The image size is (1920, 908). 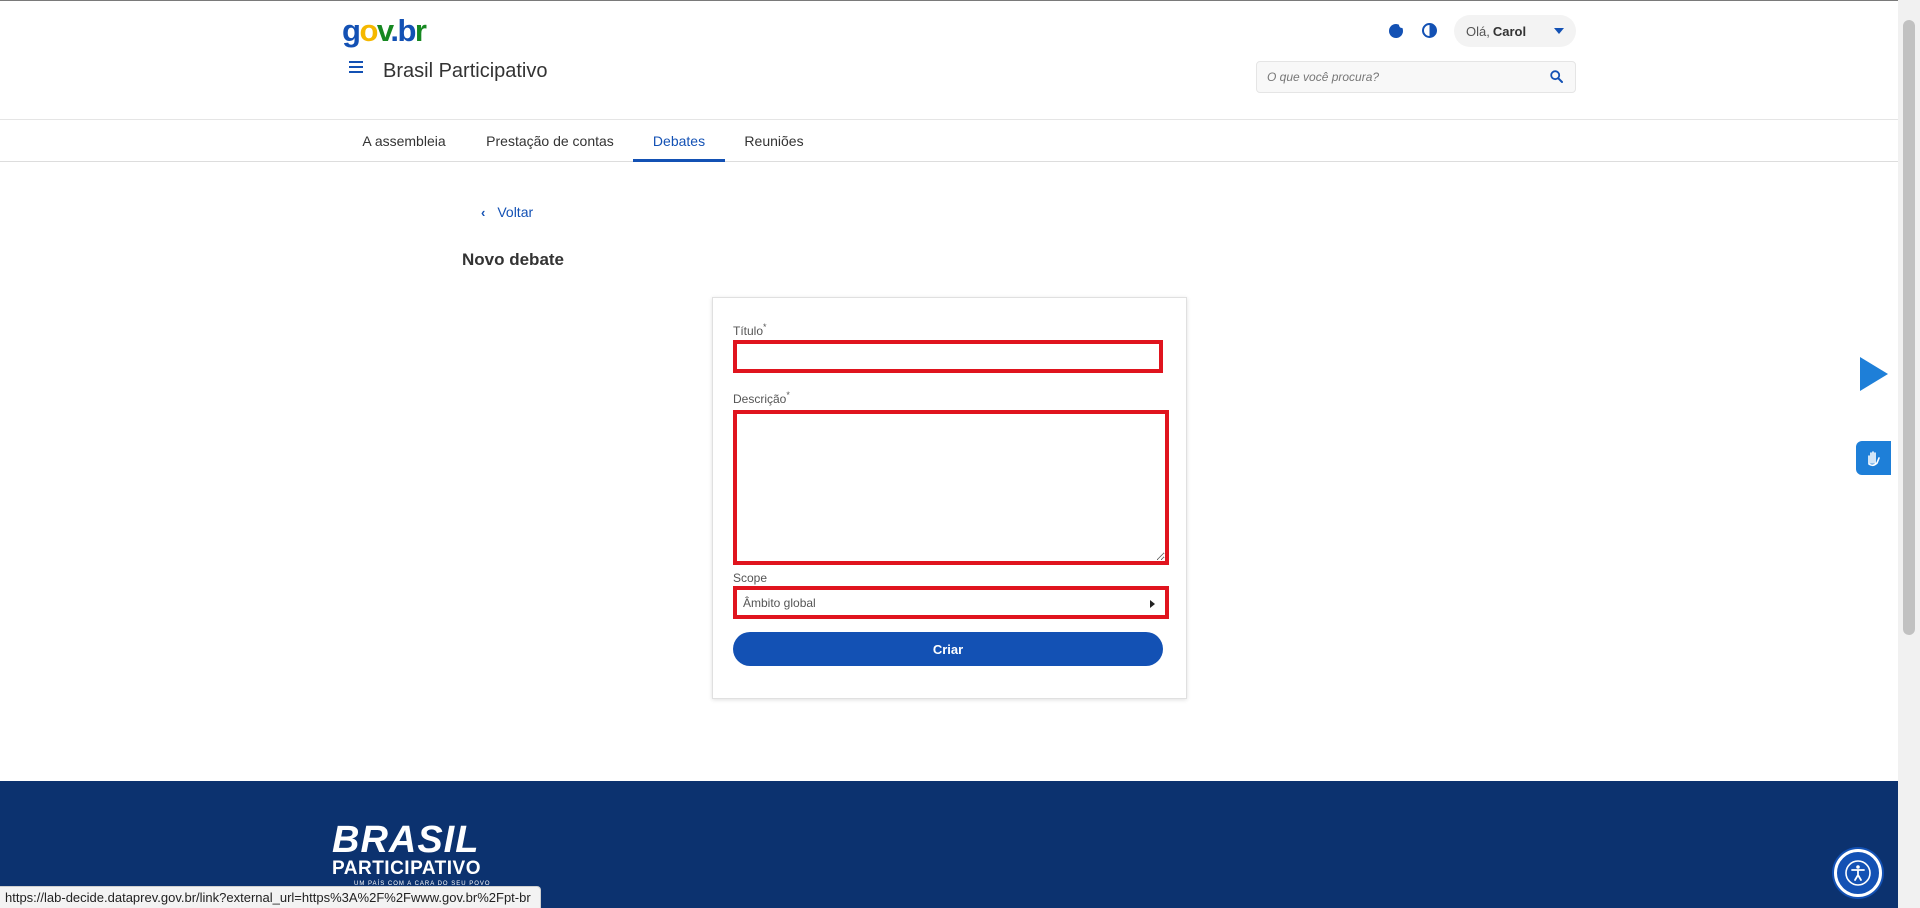 I want to click on chevron-left-icon: ‹, so click(x=483, y=212).